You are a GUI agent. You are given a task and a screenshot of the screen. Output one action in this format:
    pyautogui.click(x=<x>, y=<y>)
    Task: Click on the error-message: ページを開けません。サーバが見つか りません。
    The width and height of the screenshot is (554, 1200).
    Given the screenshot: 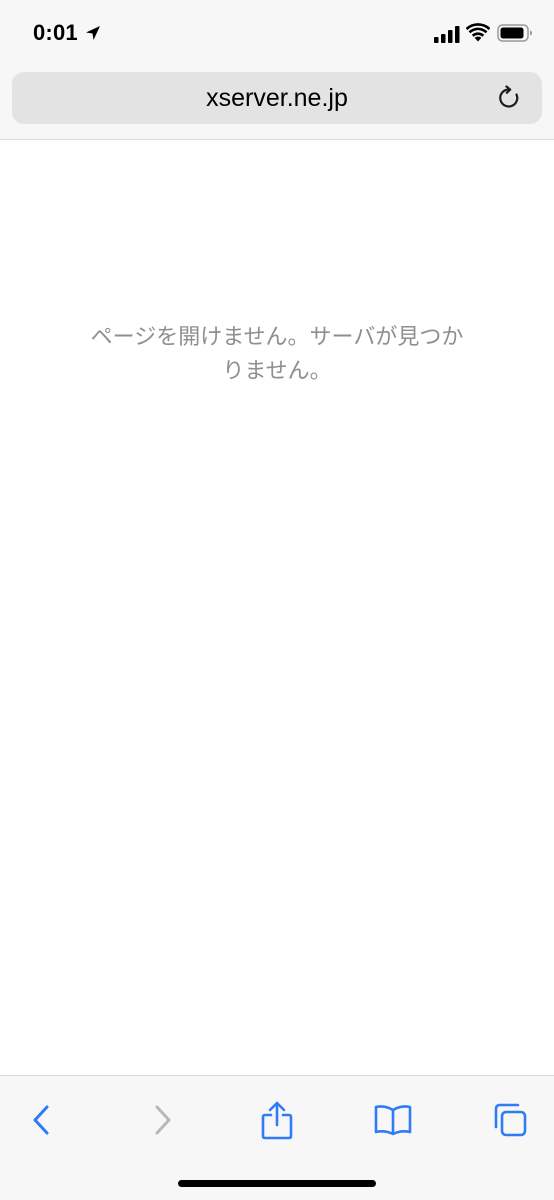 What is the action you would take?
    pyautogui.click(x=277, y=354)
    